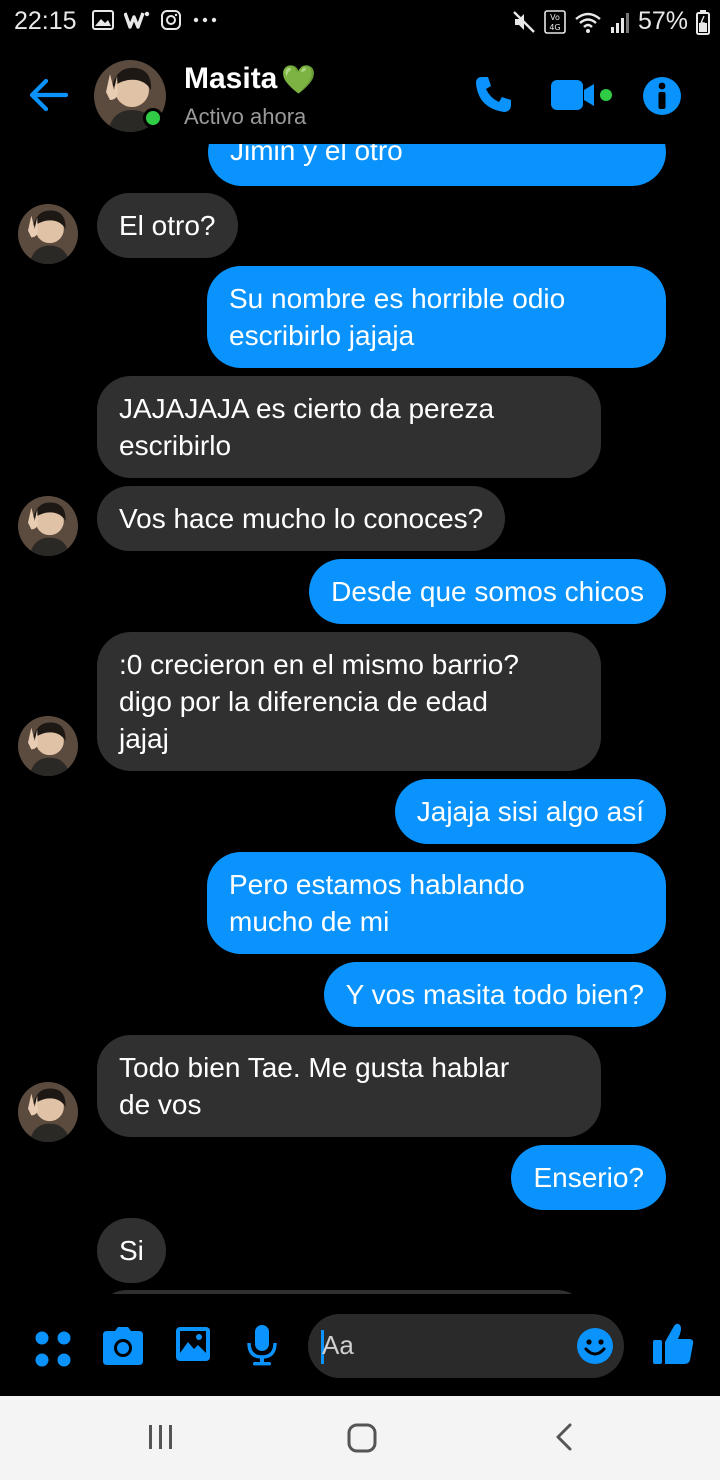 This screenshot has width=720, height=1480. Describe the element at coordinates (582, 95) in the screenshot. I see `video-call-icon` at that location.